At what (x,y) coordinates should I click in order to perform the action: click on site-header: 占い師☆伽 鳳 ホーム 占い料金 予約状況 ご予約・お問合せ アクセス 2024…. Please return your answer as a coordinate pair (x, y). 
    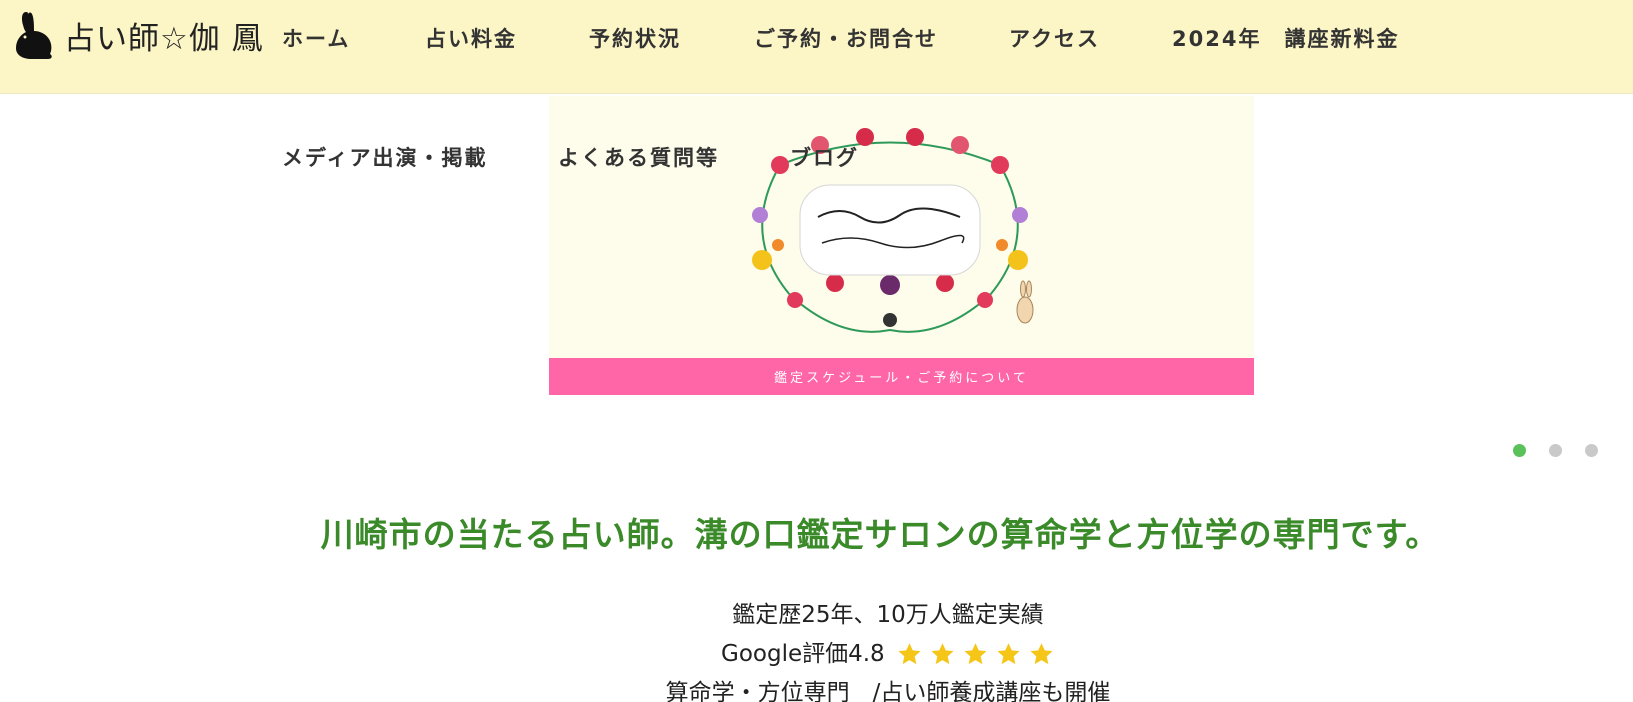
    Looking at the image, I should click on (816, 47).